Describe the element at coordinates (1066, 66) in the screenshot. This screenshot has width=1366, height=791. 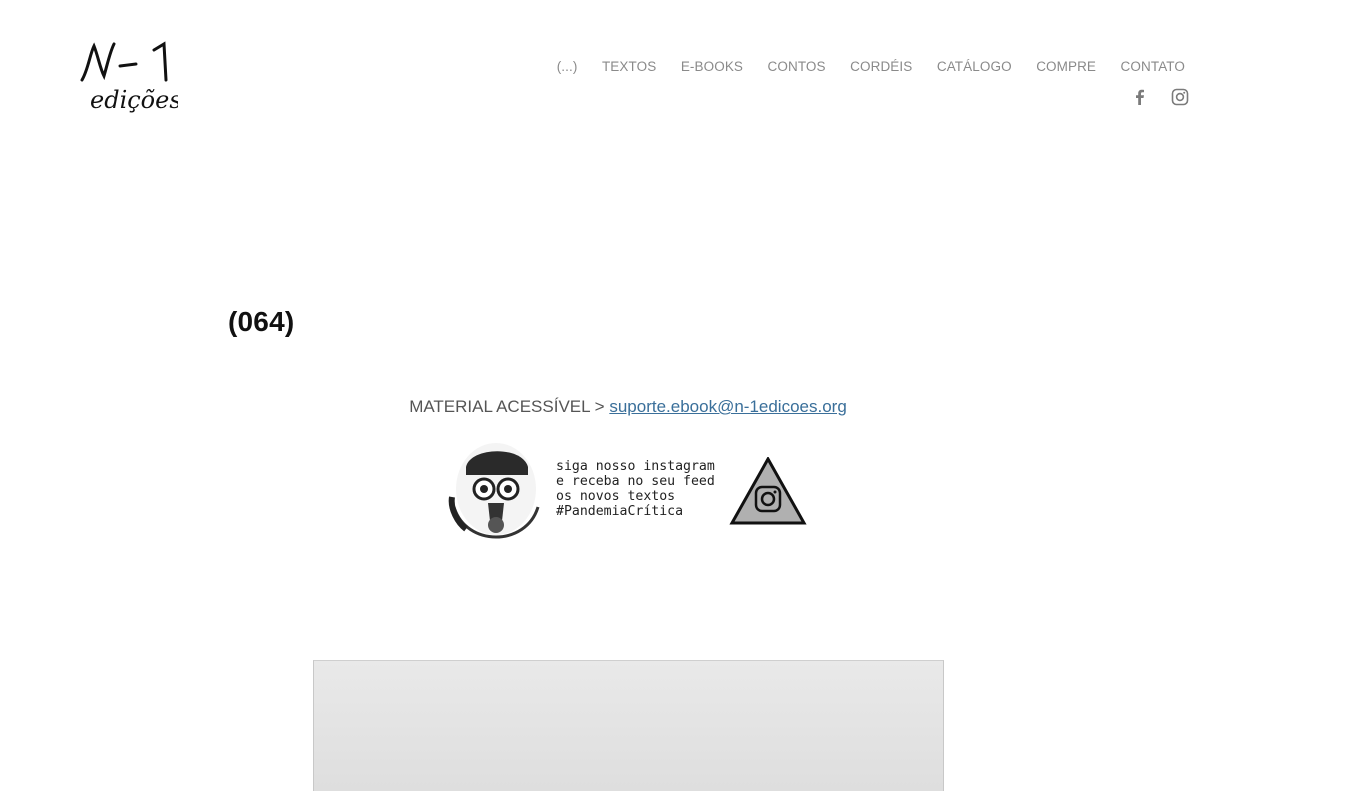
I see `nav-item-compre: COMPRE` at that location.